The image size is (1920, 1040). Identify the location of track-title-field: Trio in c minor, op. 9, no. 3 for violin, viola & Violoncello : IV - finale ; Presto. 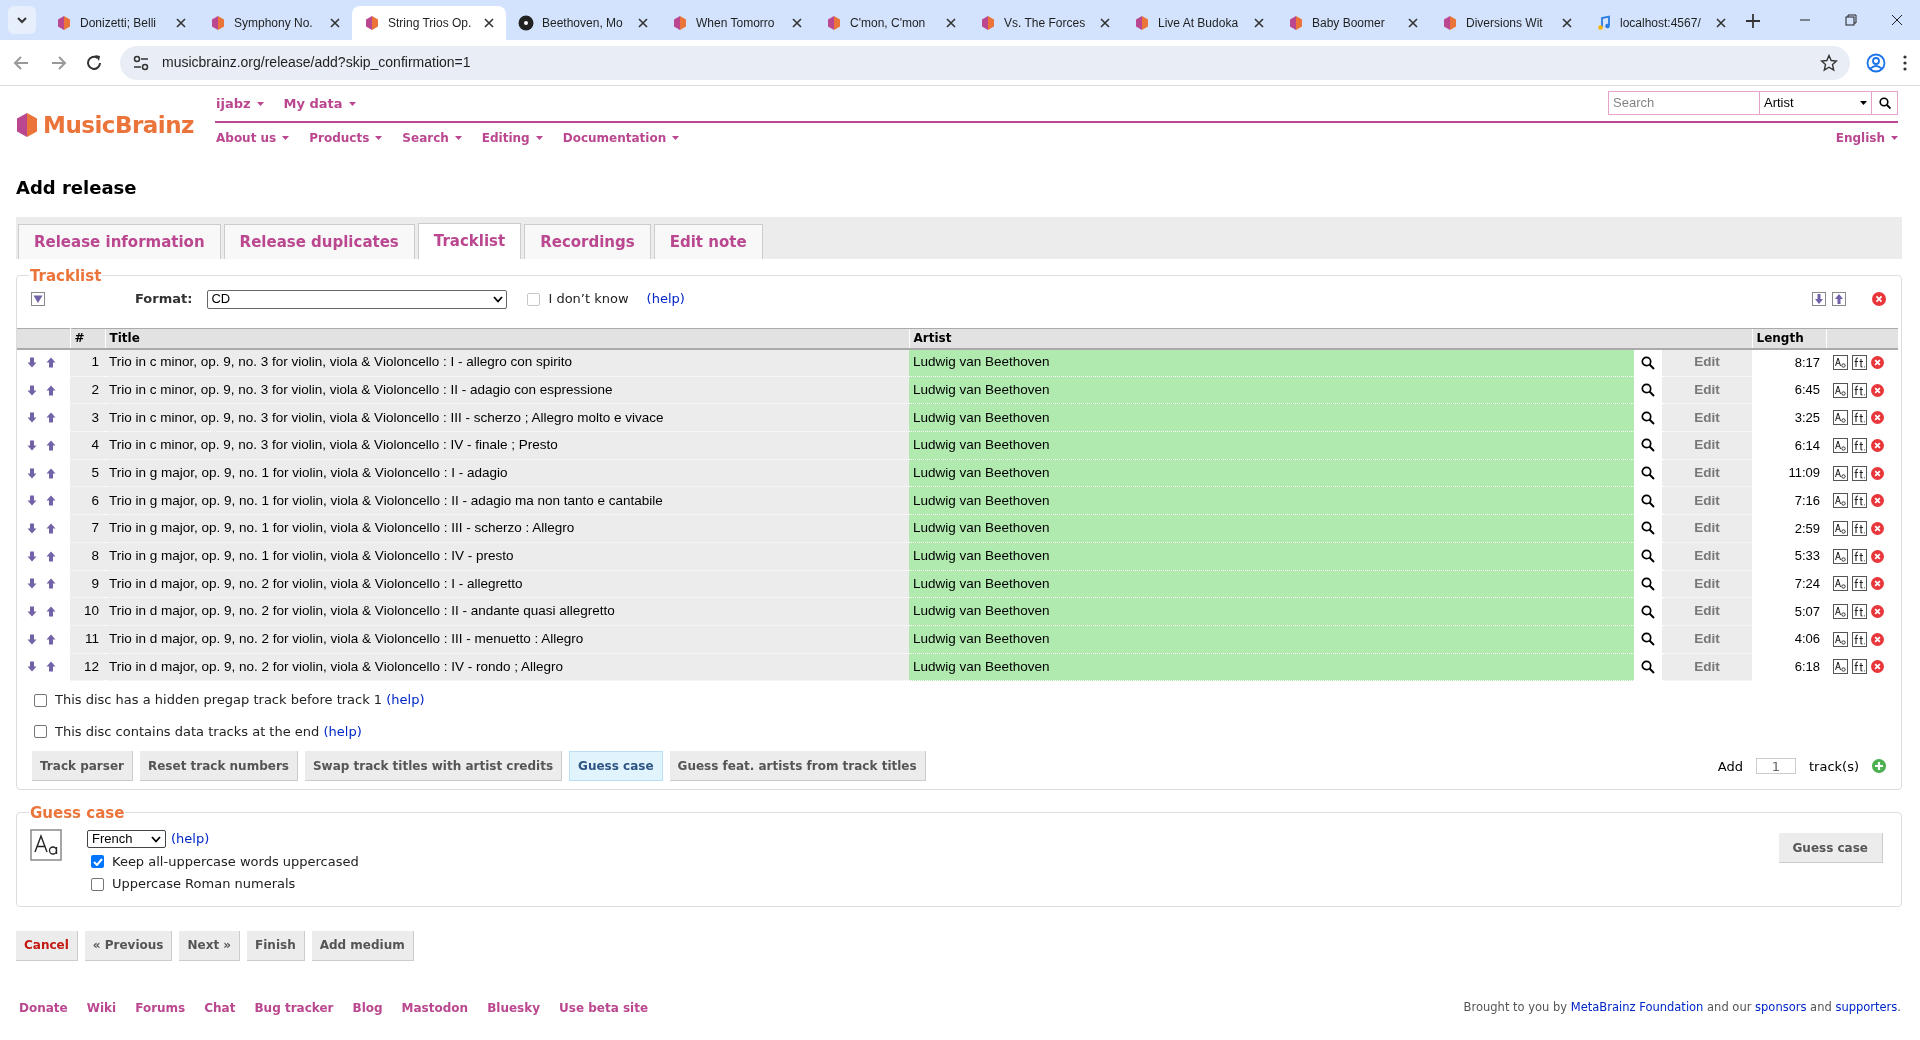
(507, 445).